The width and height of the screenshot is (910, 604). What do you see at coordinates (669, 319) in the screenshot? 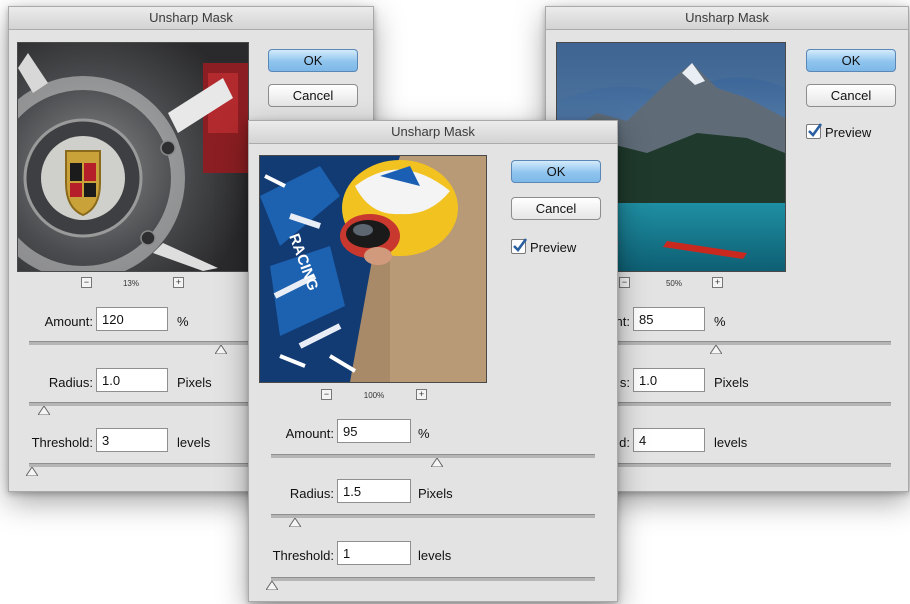
I see `amount-input: 85` at bounding box center [669, 319].